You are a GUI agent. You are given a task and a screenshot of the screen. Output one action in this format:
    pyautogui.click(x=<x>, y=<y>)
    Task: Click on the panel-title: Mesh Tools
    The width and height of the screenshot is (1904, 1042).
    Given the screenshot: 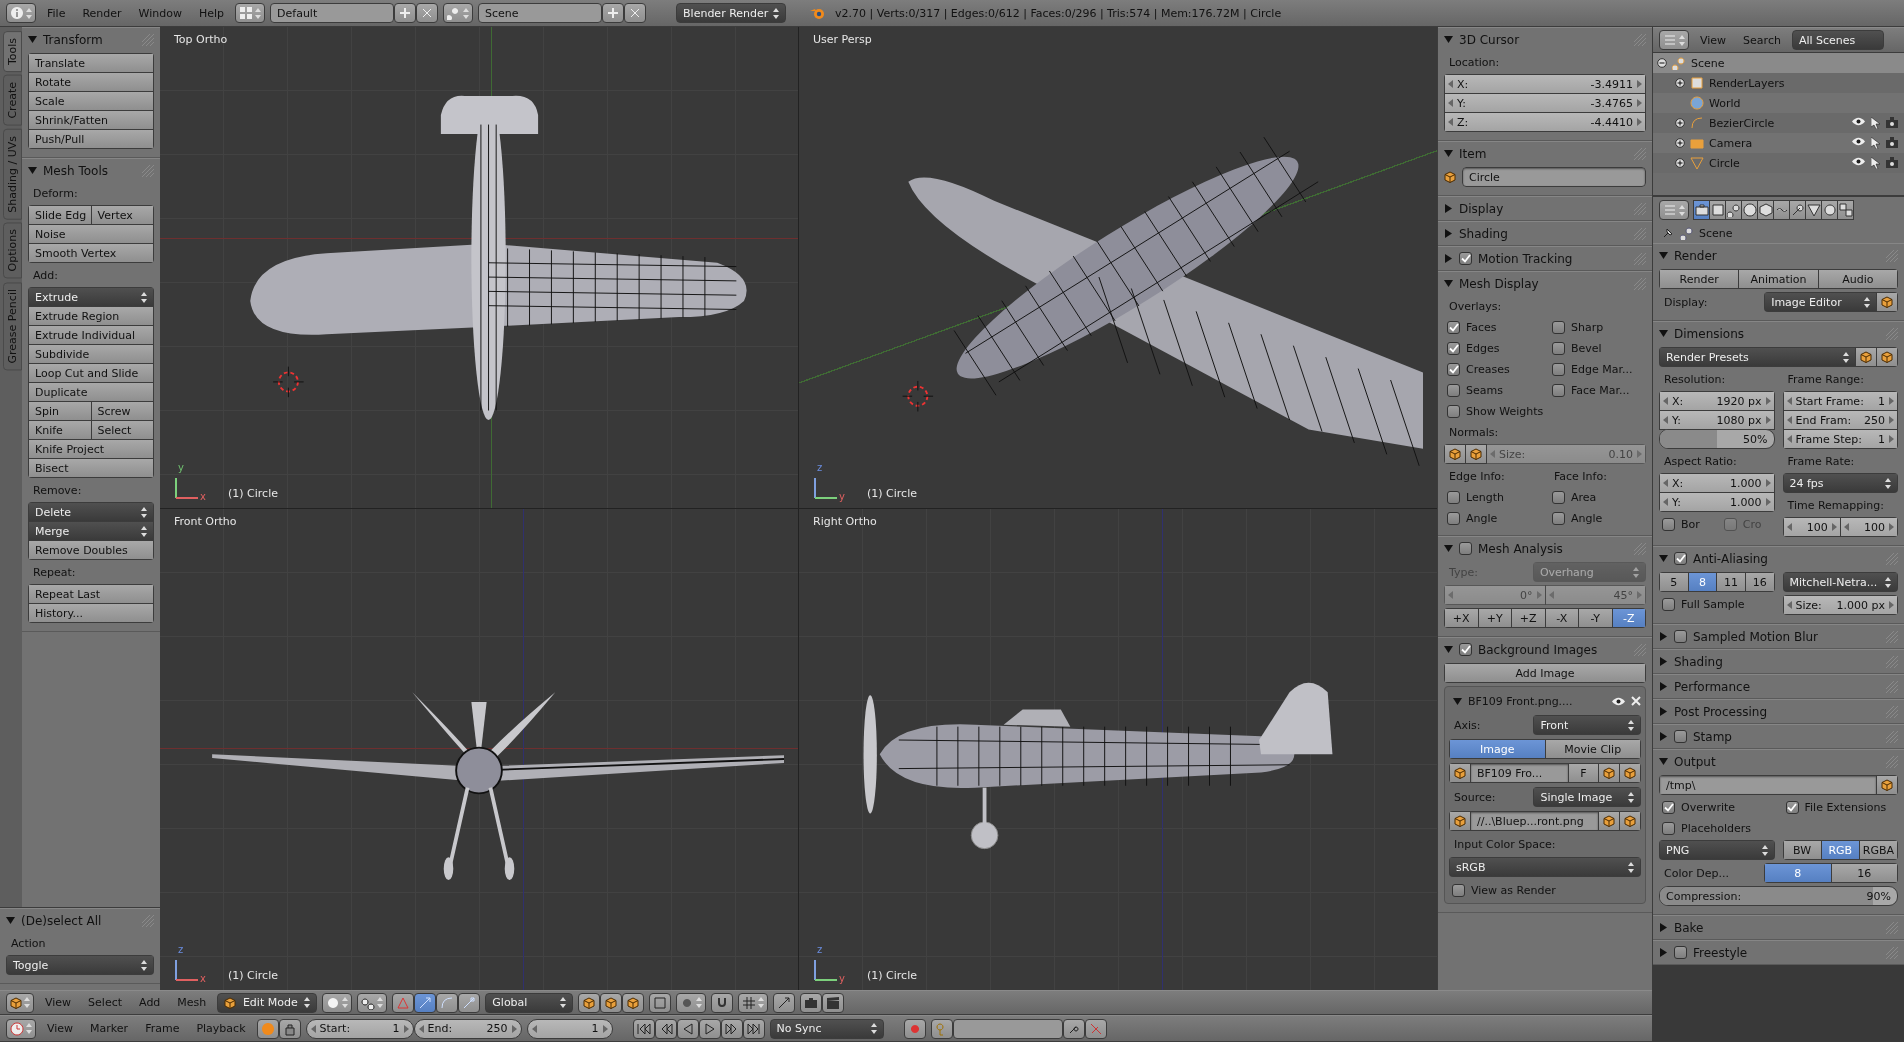 What is the action you would take?
    pyautogui.click(x=89, y=170)
    